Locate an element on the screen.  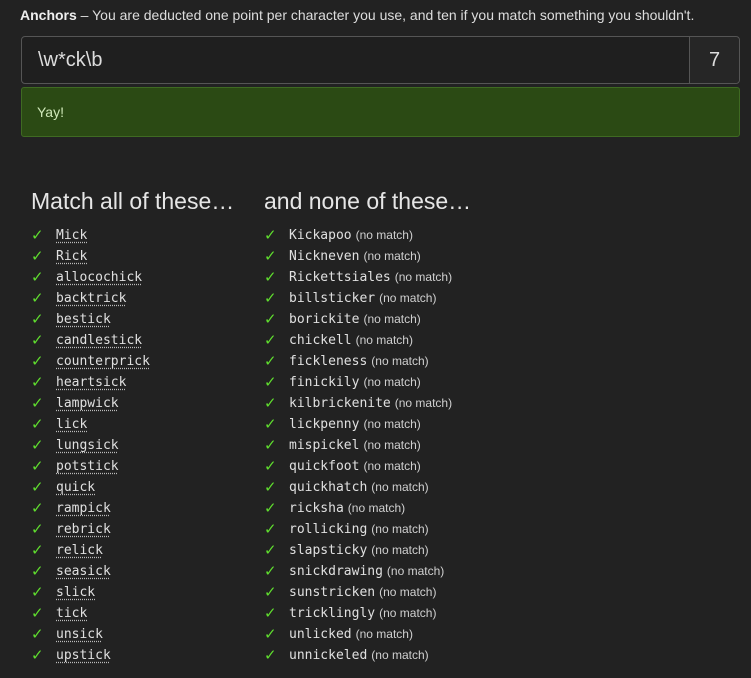
list-item: ✓ Rick is located at coordinates (132, 256).